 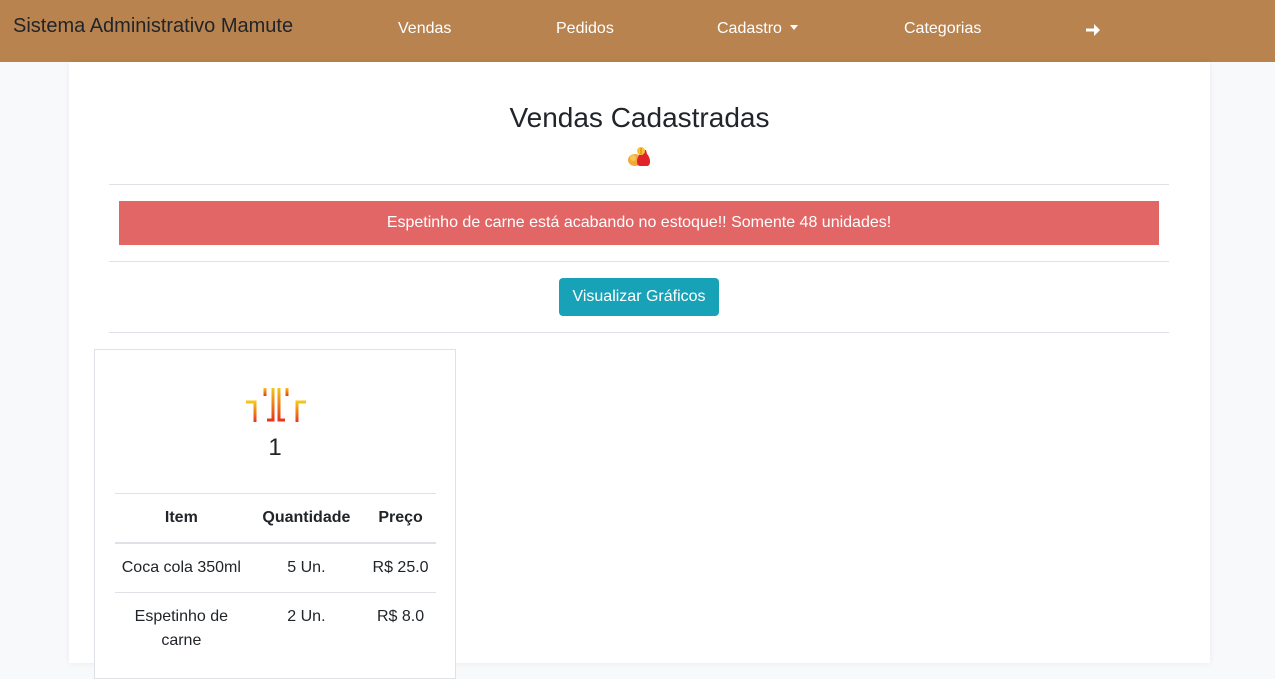 What do you see at coordinates (400, 518) in the screenshot?
I see `column-header-price: Preço` at bounding box center [400, 518].